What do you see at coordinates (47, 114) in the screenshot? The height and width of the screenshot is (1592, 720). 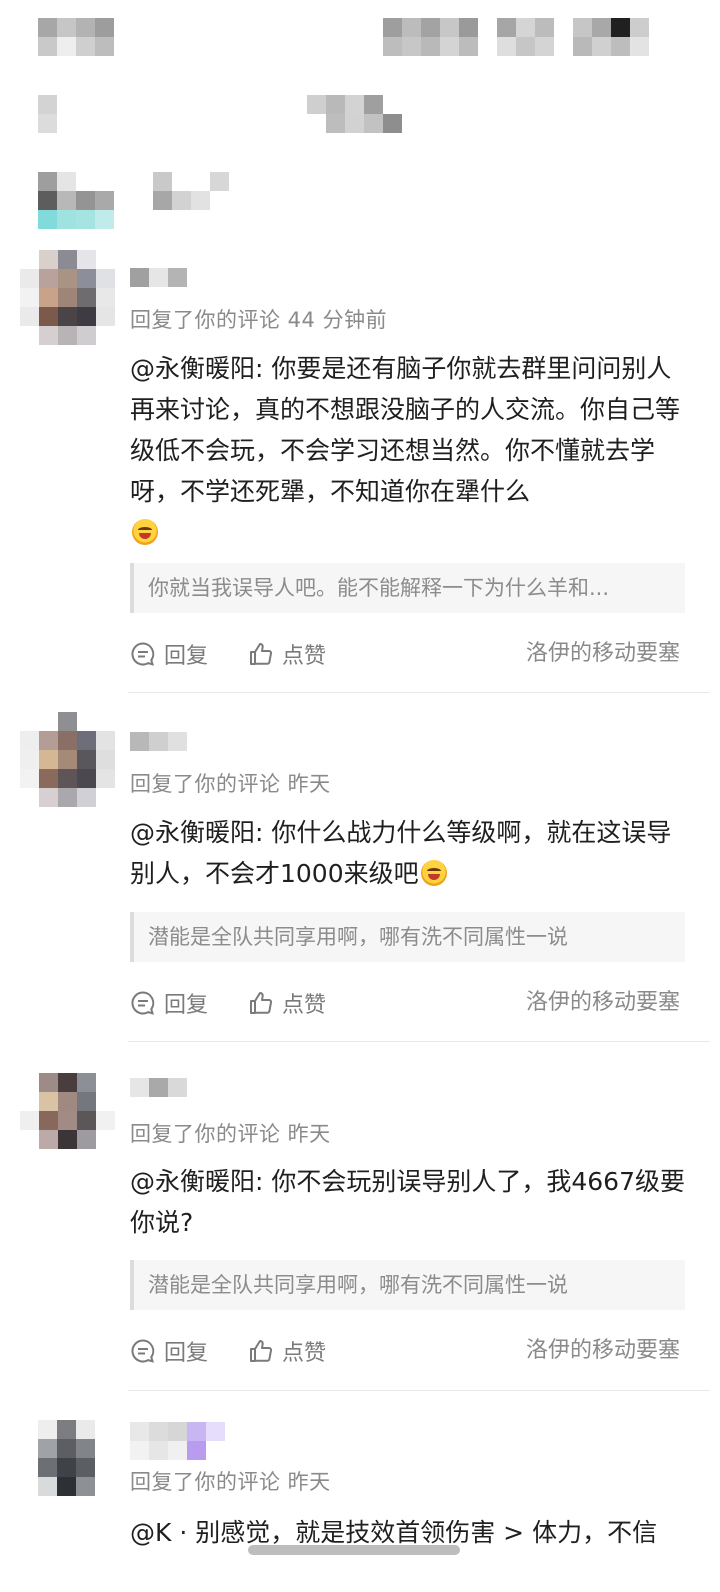 I see `blurred-subtitle-left` at bounding box center [47, 114].